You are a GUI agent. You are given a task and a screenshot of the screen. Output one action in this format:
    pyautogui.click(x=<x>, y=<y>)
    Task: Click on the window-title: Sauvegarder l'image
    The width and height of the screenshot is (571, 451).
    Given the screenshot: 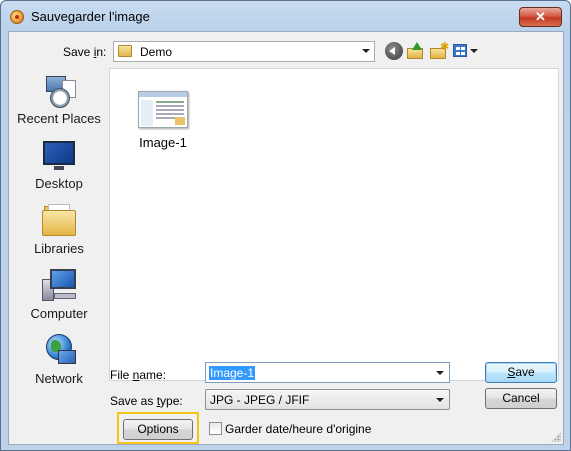 What is the action you would take?
    pyautogui.click(x=90, y=16)
    